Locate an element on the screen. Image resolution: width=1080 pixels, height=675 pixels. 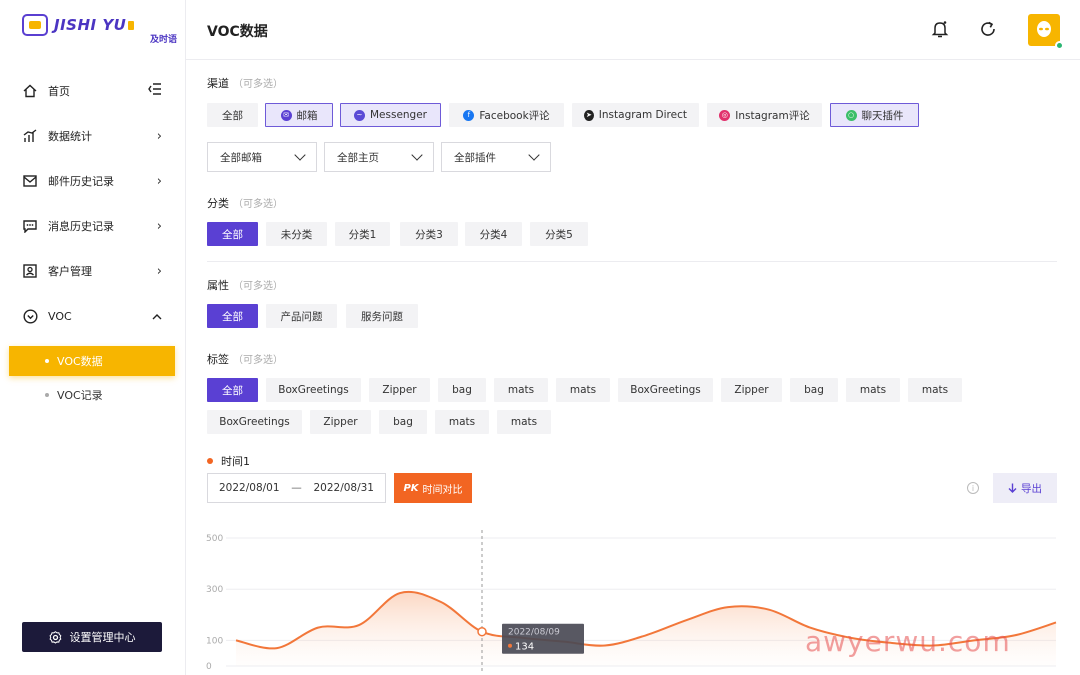
attribute-chip-product-issue: 产品问题 is located at coordinates (301, 316).